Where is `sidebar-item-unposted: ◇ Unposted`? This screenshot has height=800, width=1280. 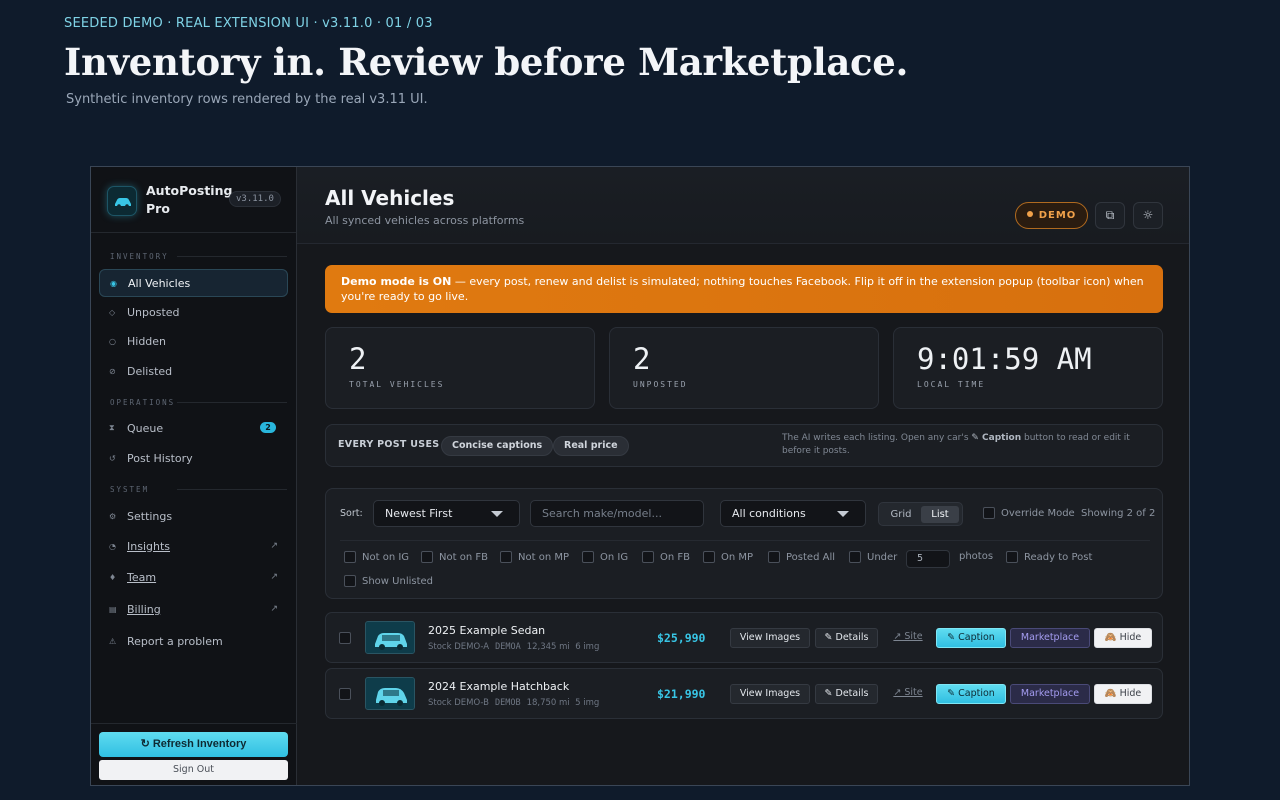 sidebar-item-unposted: ◇ Unposted is located at coordinates (193, 312).